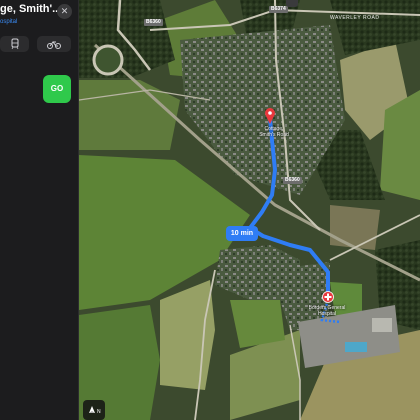 The height and width of the screenshot is (420, 420). Describe the element at coordinates (108, 60) in the screenshot. I see `roundabout` at that location.